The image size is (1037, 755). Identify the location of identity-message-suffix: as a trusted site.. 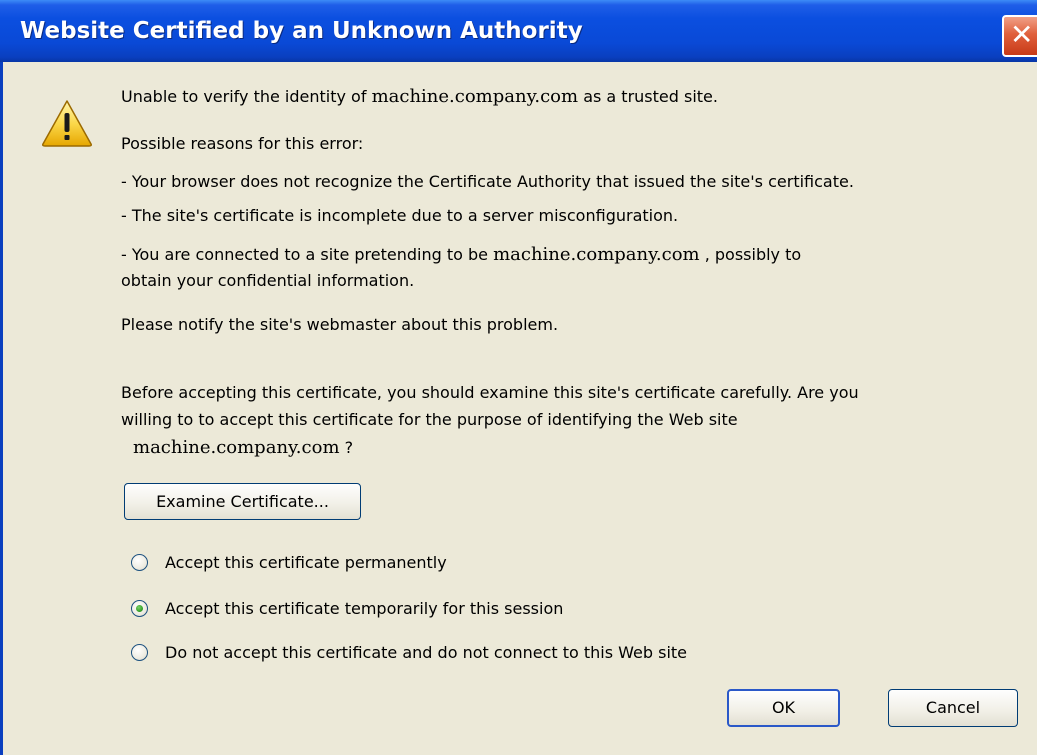
(650, 96).